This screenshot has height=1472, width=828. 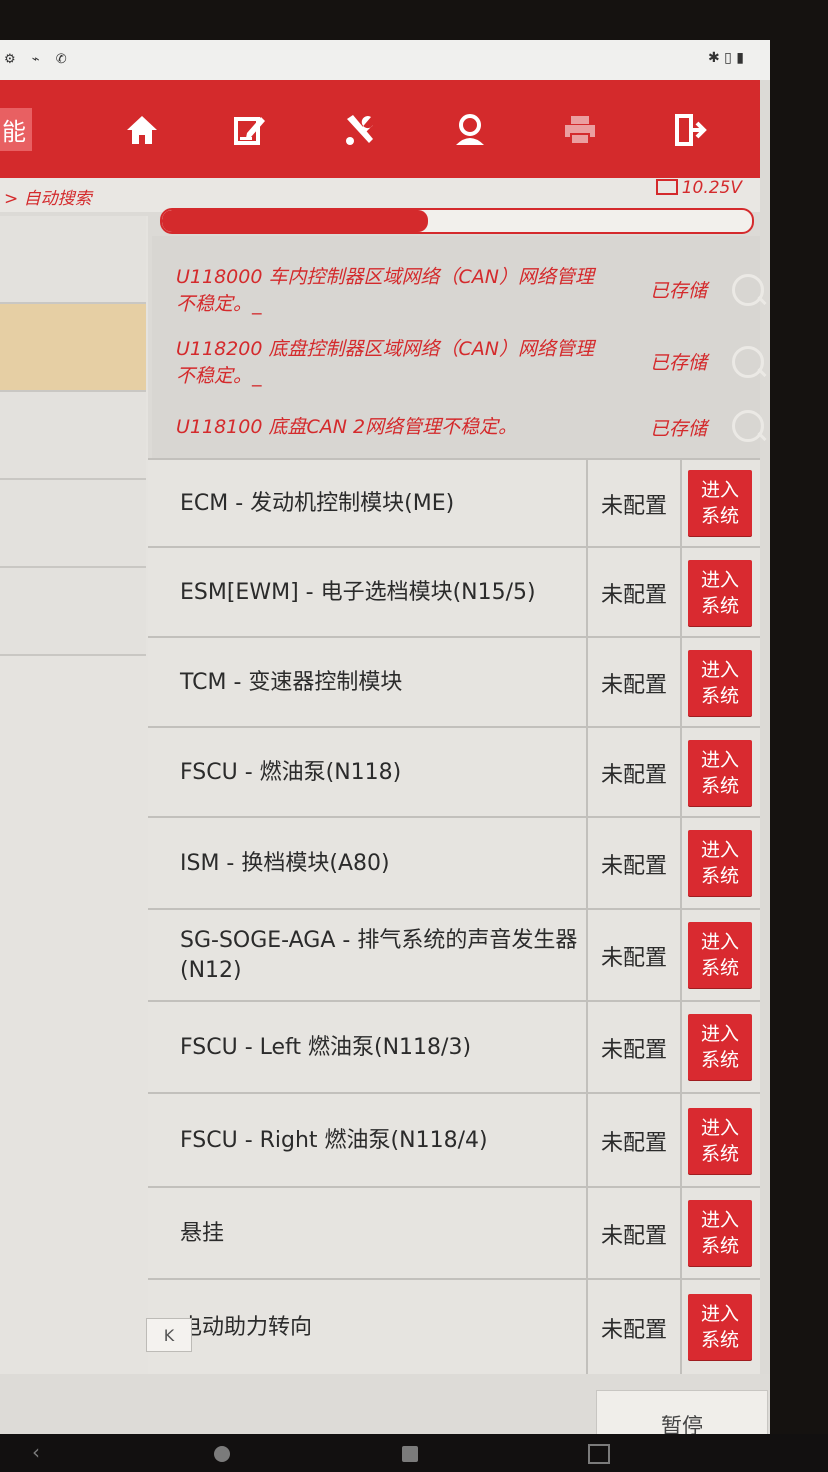 I want to click on collapse-icon: K, so click(x=169, y=1335).